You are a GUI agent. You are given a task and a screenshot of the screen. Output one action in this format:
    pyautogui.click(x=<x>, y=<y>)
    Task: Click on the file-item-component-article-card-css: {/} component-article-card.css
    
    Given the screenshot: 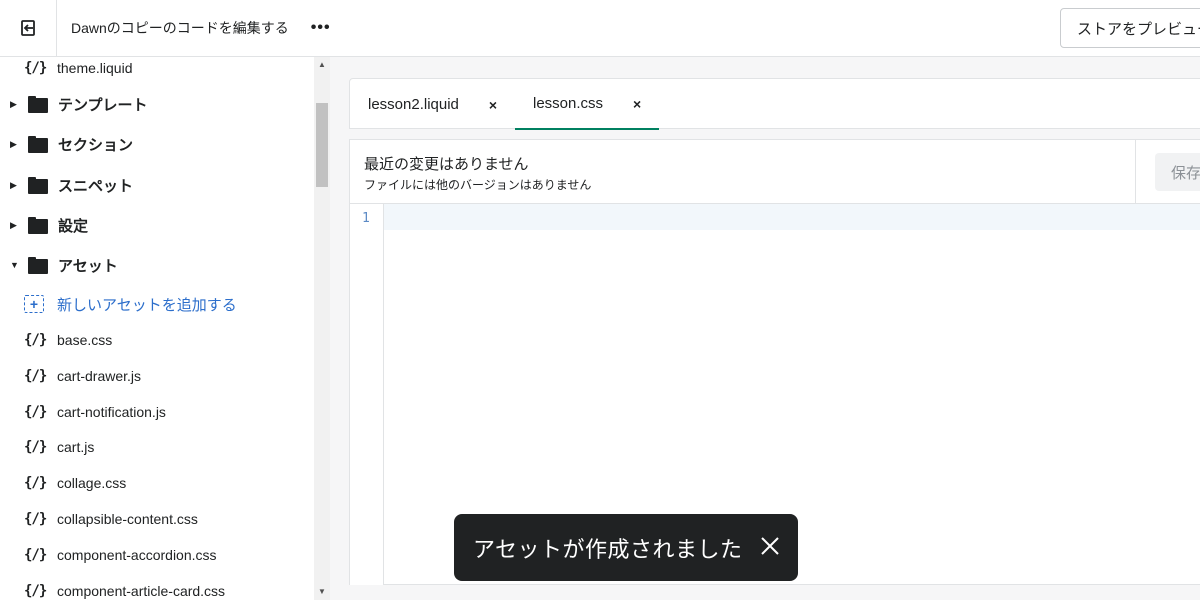 What is the action you would take?
    pyautogui.click(x=157, y=587)
    